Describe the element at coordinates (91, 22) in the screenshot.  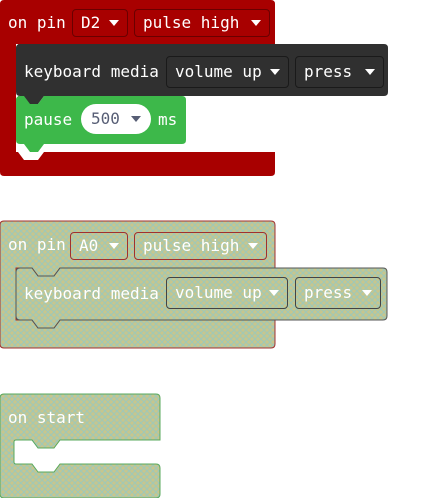
I see `pin-dropdown-1-value: D2` at that location.